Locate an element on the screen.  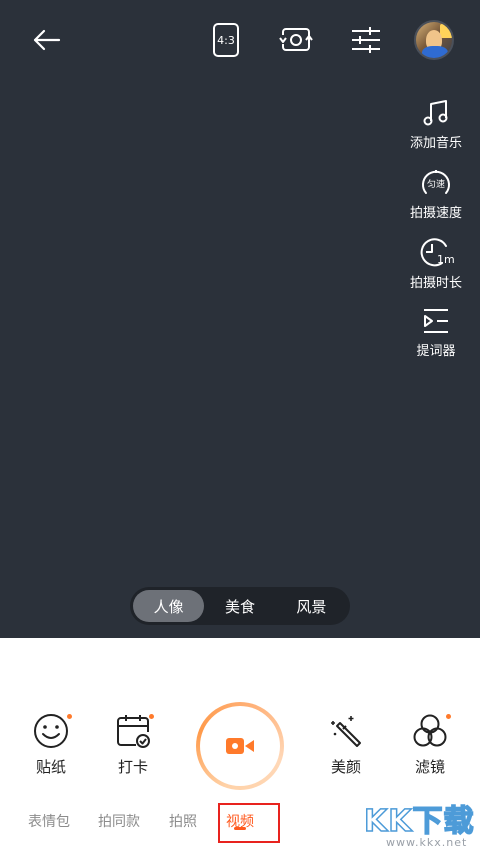
side-tool-label-music: 添加音乐 is located at coordinates (435, 143).